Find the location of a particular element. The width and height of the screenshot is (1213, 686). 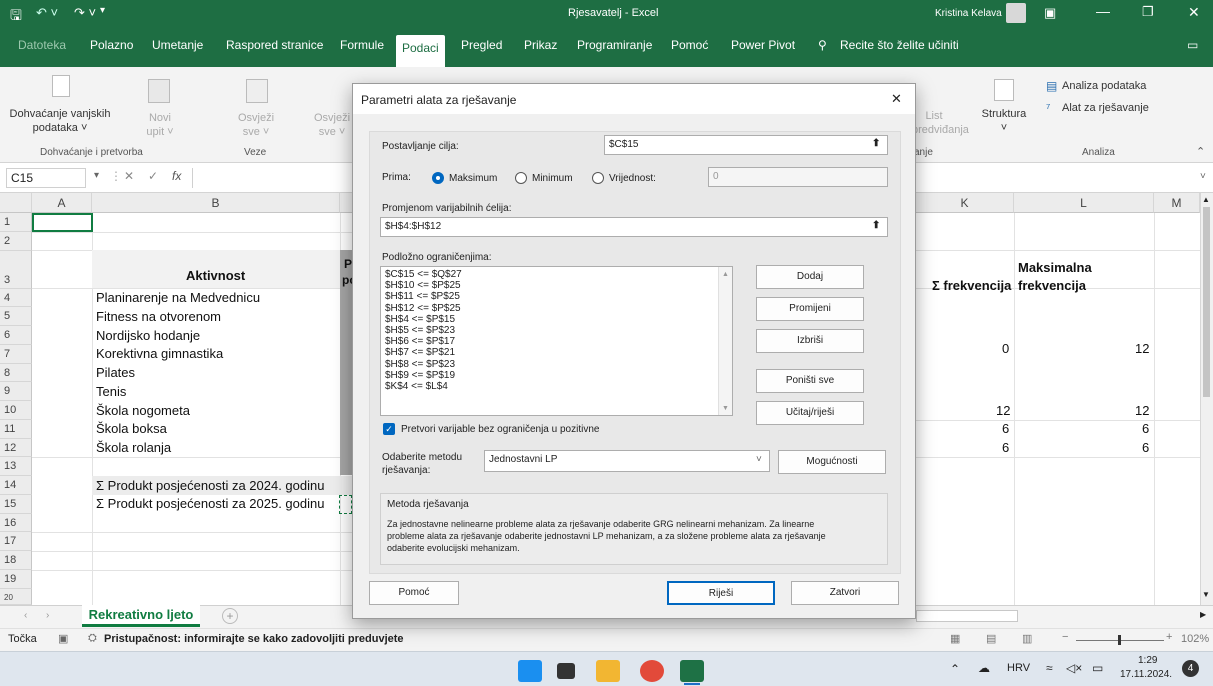

row-header-12: 12 is located at coordinates (16, 448).